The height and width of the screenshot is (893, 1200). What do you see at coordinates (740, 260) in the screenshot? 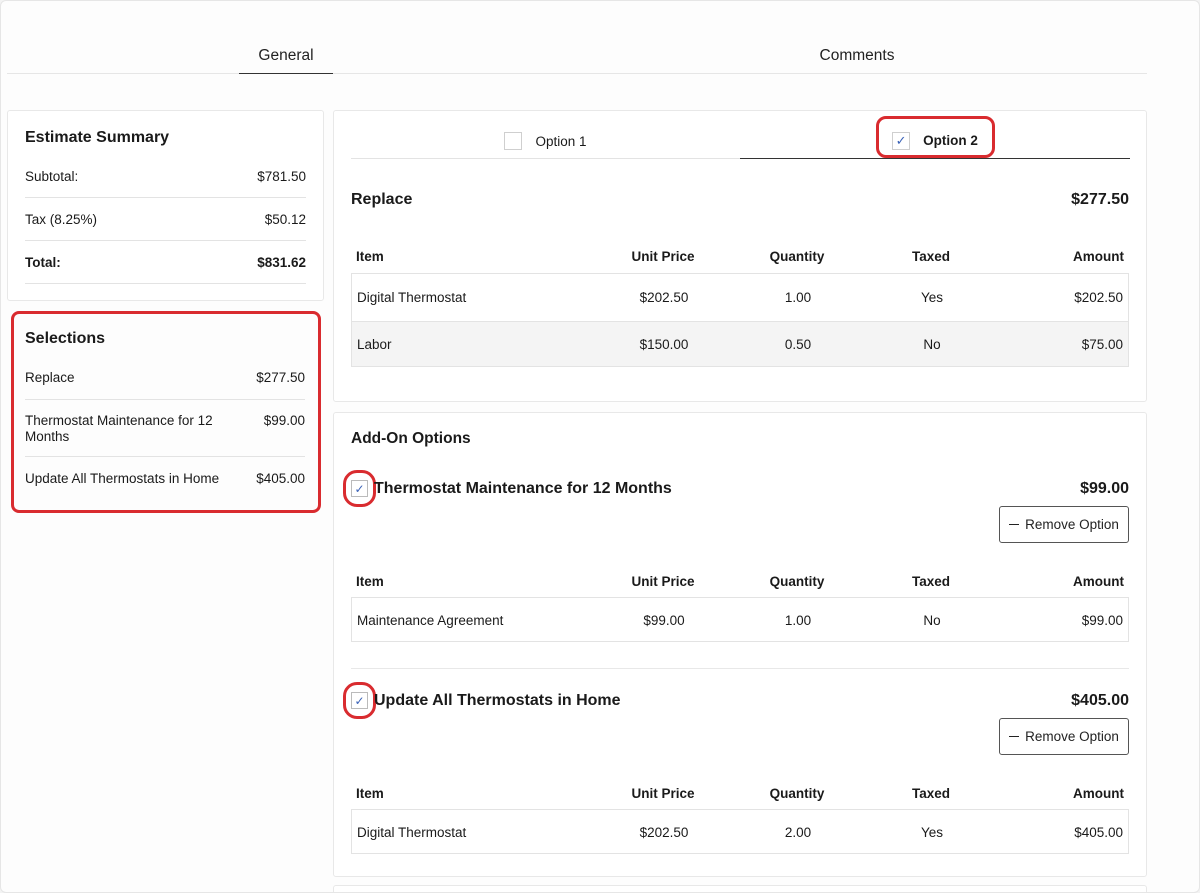
I see `replace-table-header: Item Unit Price Quantity Taxed Amount` at bounding box center [740, 260].